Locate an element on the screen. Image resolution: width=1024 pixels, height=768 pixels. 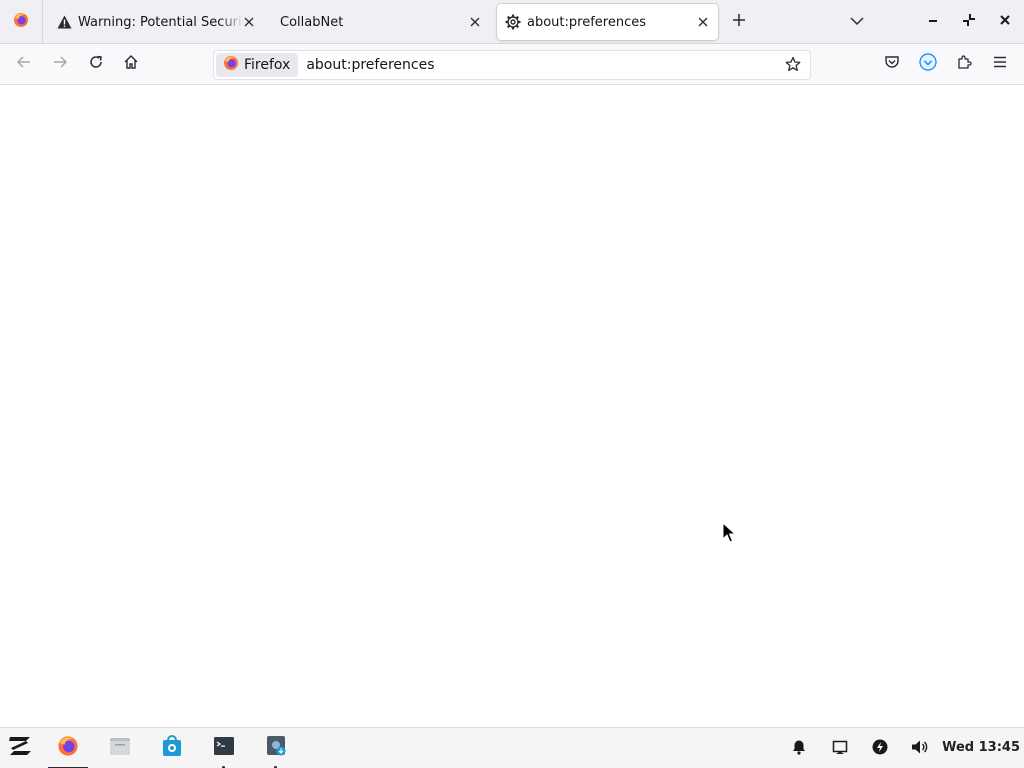
tab-preferences: about:preferences is located at coordinates (607, 22).